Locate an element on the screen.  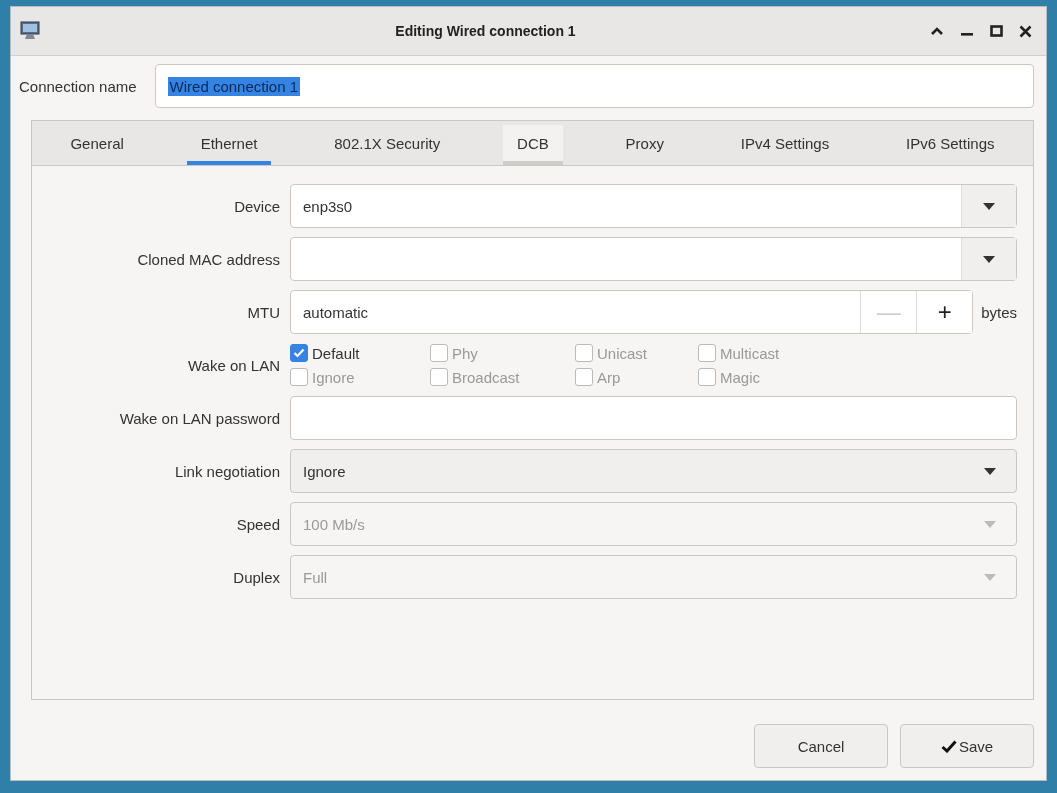
tab: 802.1X Security is located at coordinates (387, 145).